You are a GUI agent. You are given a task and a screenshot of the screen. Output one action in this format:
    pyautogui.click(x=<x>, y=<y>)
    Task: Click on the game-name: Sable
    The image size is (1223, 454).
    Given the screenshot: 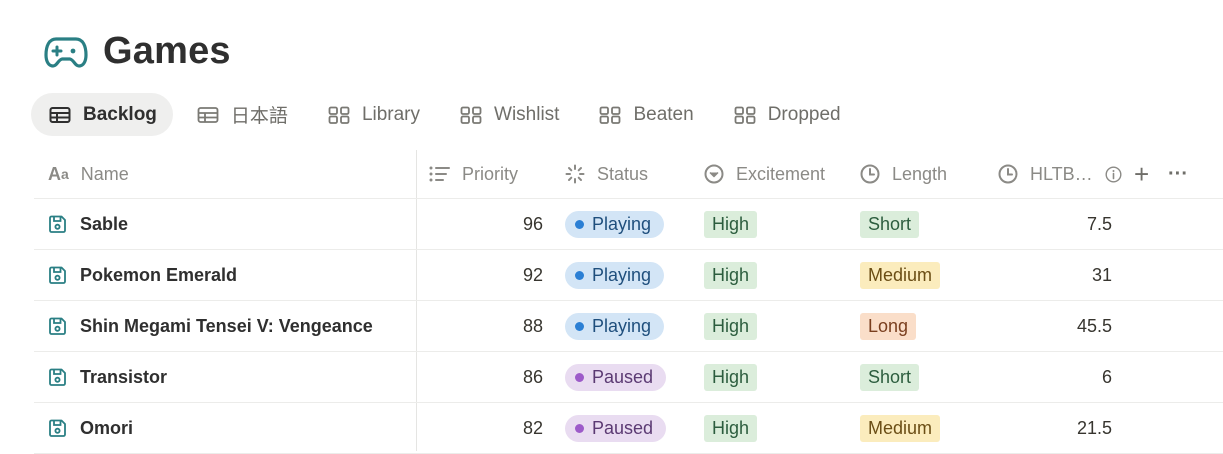 What is the action you would take?
    pyautogui.click(x=104, y=223)
    